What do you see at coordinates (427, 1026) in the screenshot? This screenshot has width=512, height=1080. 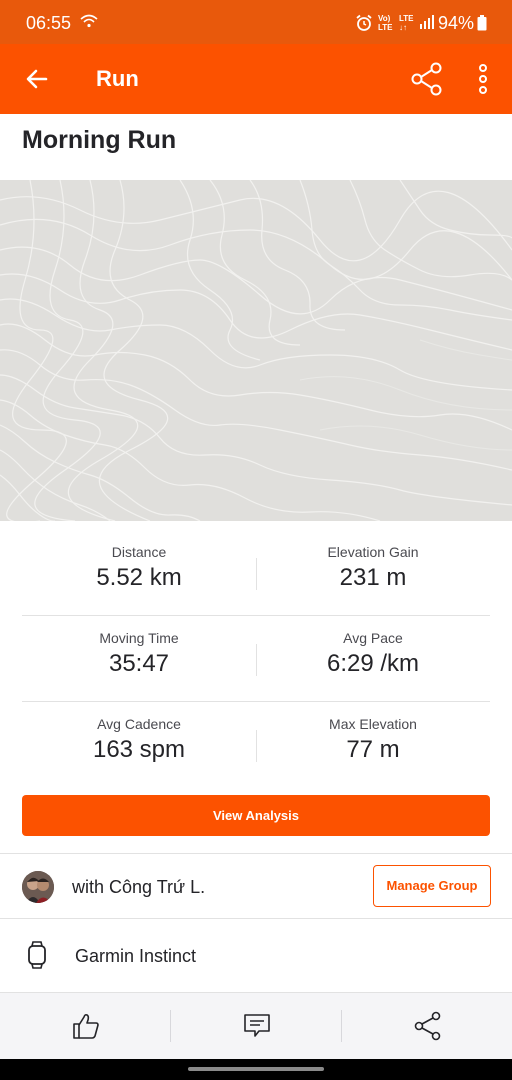 I see `share-button` at bounding box center [427, 1026].